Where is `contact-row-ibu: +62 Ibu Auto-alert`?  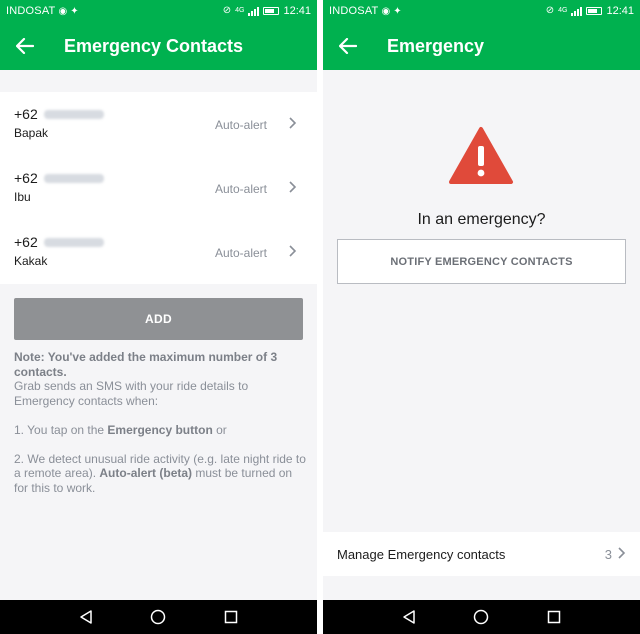
contact-row-ibu: +62 Ibu Auto-alert is located at coordinates (158, 188).